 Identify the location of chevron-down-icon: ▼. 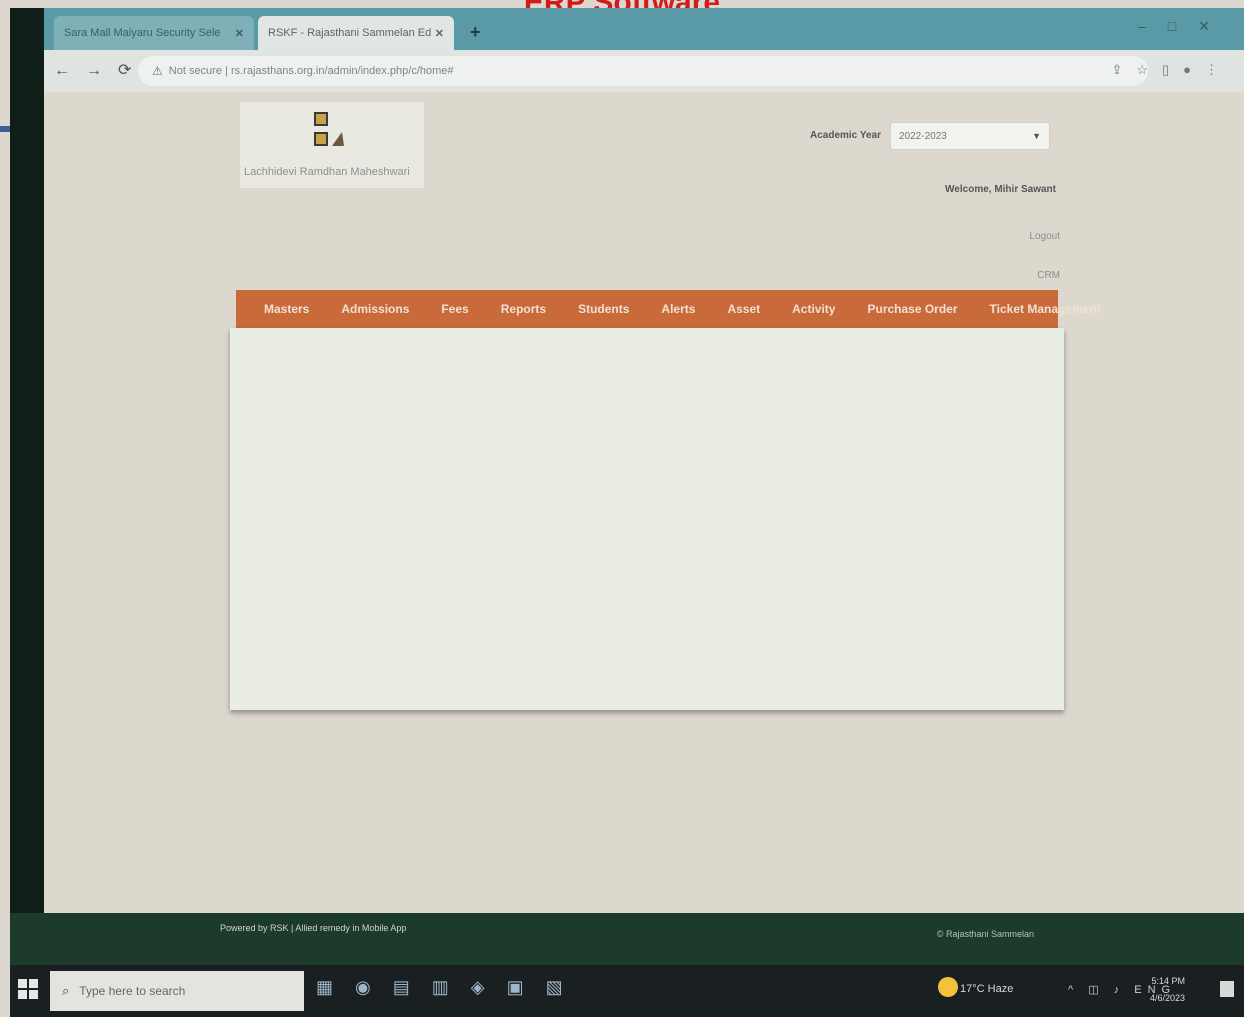
(1036, 136).